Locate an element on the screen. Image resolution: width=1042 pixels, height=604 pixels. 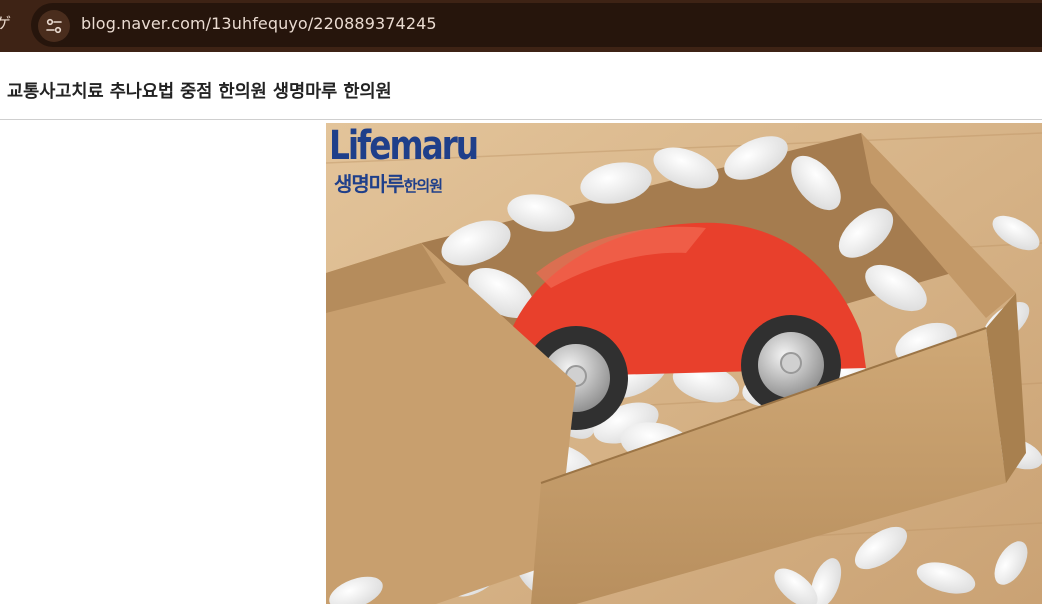
url-text: blog.naver.com/13uhfequyo/220889374245 is located at coordinates (259, 23).